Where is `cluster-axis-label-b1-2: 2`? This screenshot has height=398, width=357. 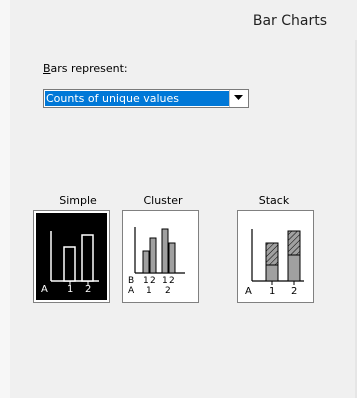
cluster-axis-label-b1-2: 2 is located at coordinates (153, 281).